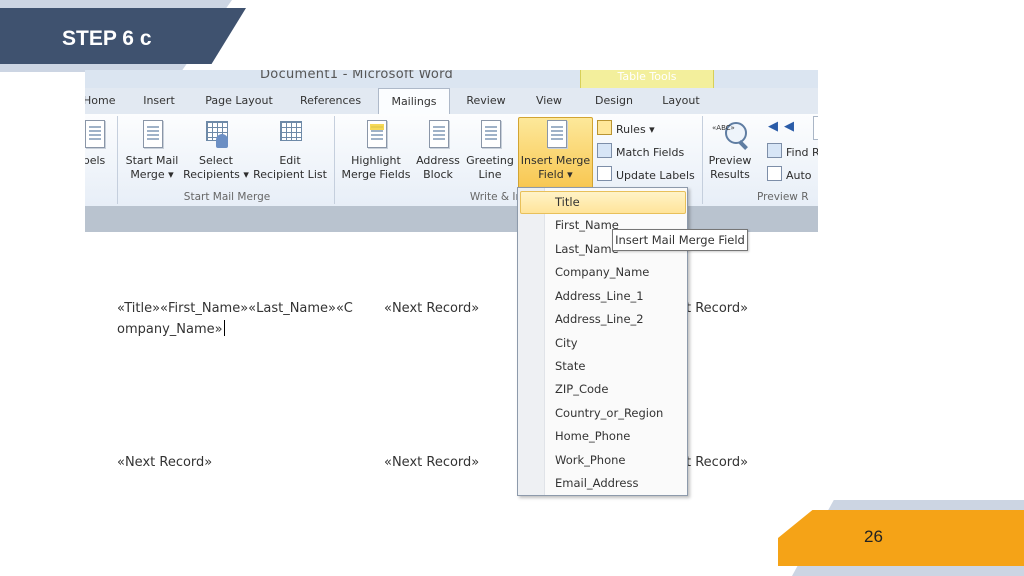  Describe the element at coordinates (614, 101) in the screenshot. I see `tab-design: Design` at that location.